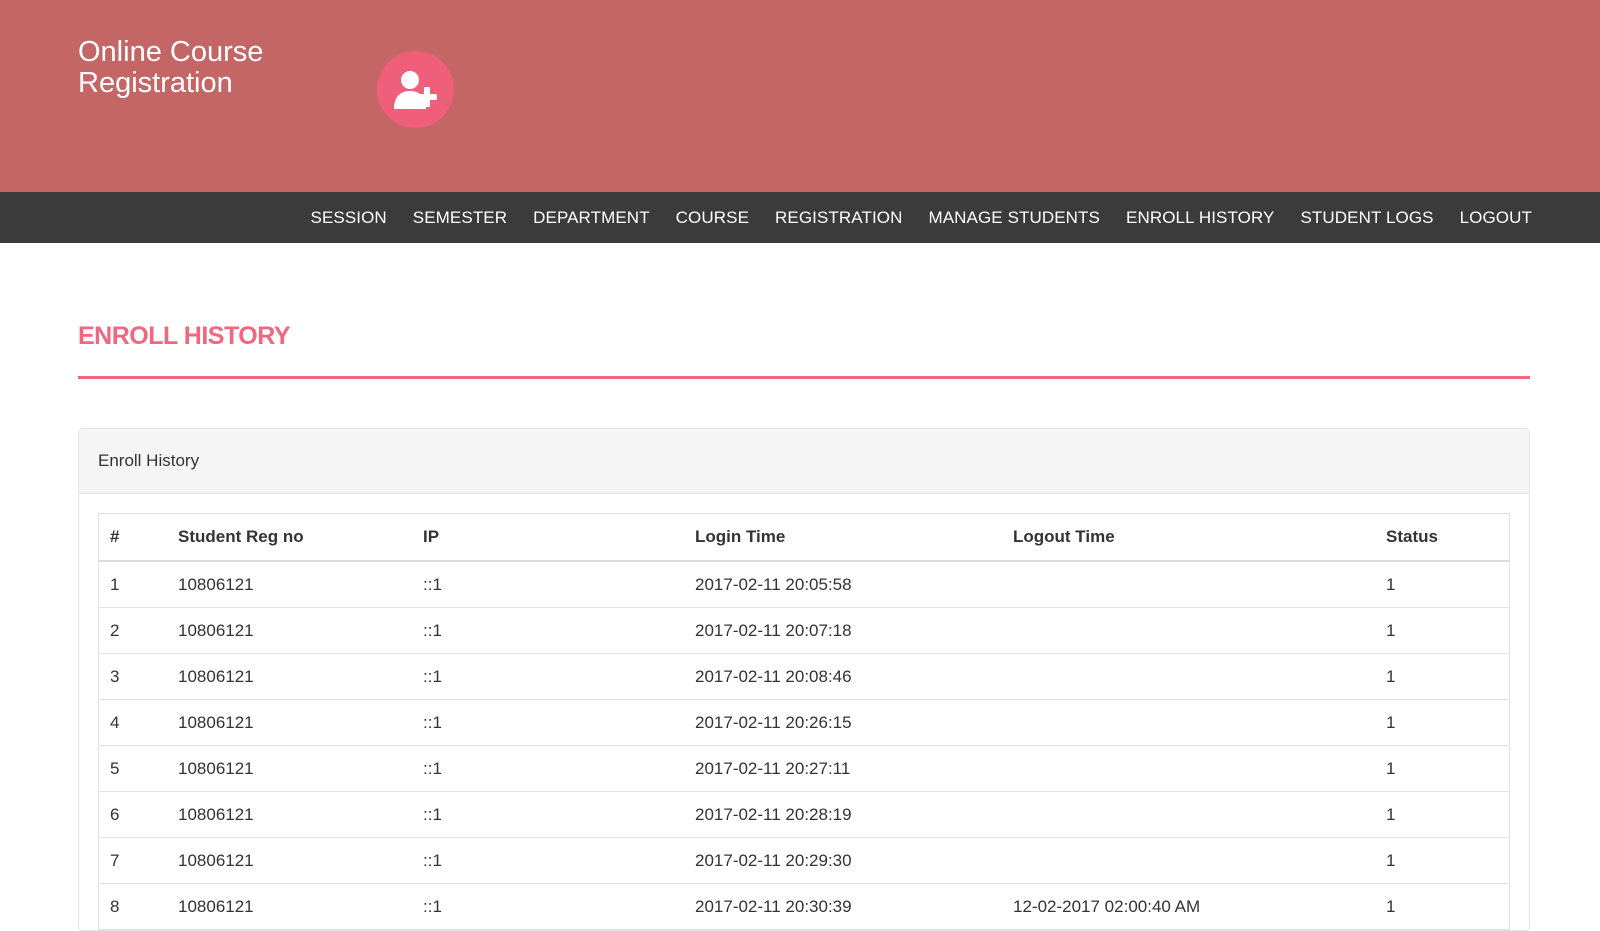 The height and width of the screenshot is (931, 1600). Describe the element at coordinates (1496, 217) in the screenshot. I see `nav-logout: LOGOUT` at that location.